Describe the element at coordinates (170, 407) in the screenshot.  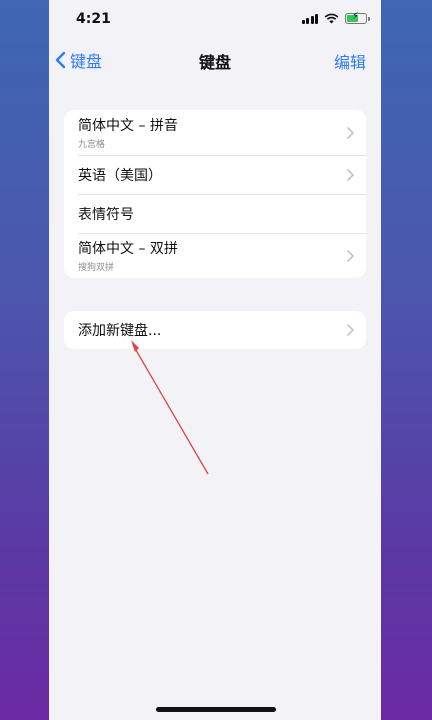
I see `annotation-arrow` at that location.